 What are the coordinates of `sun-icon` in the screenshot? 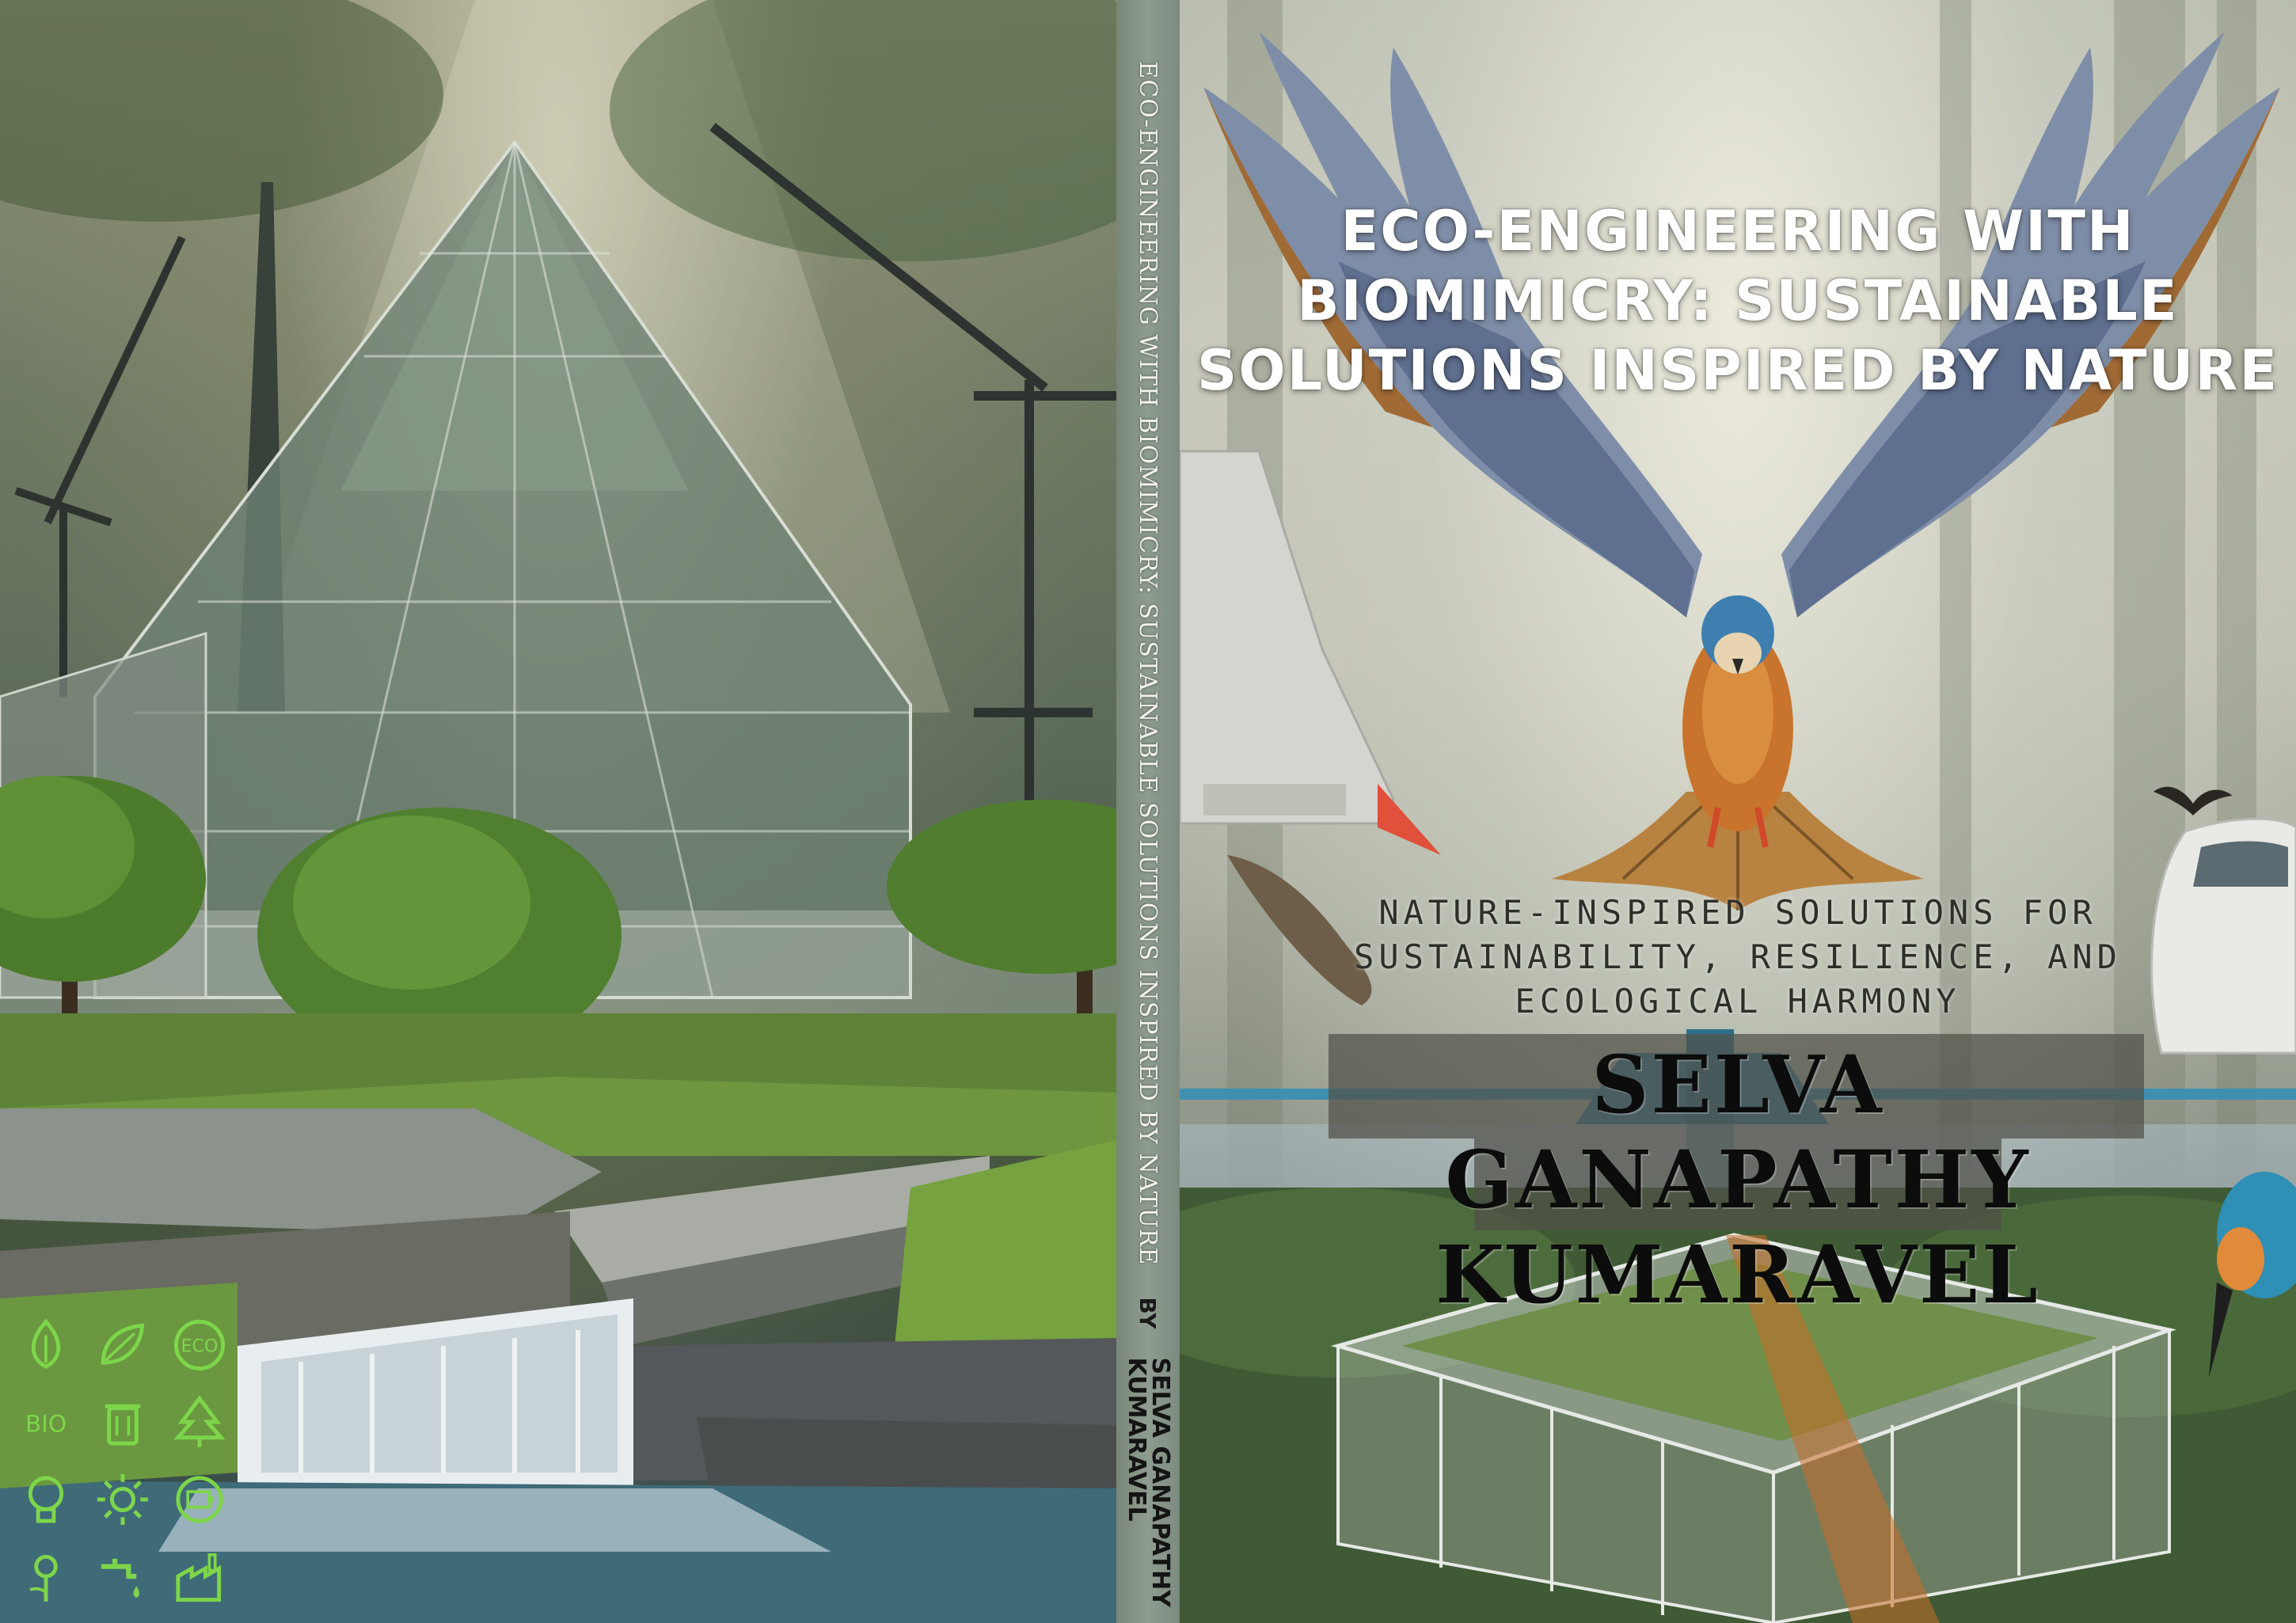 It's located at (123, 1499).